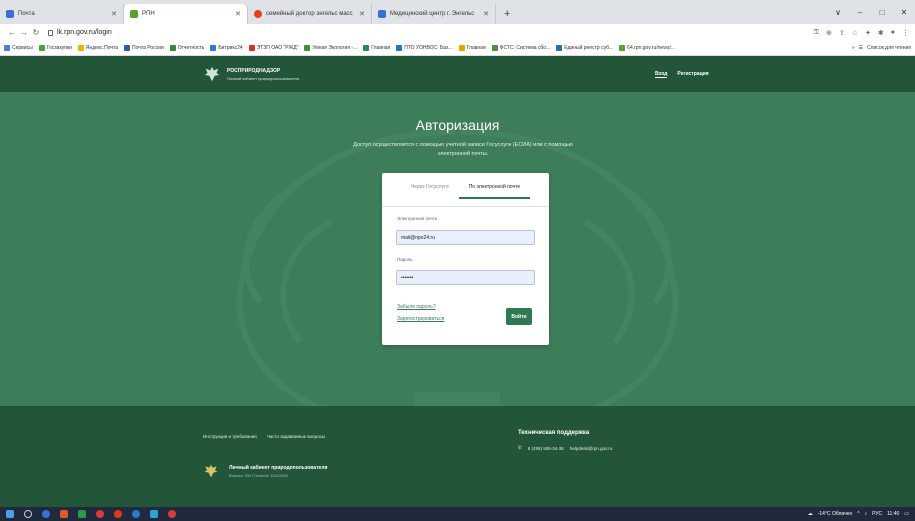 This screenshot has width=915, height=521. Describe the element at coordinates (18, 48) in the screenshot. I see `bookmark: Сервисы` at that location.